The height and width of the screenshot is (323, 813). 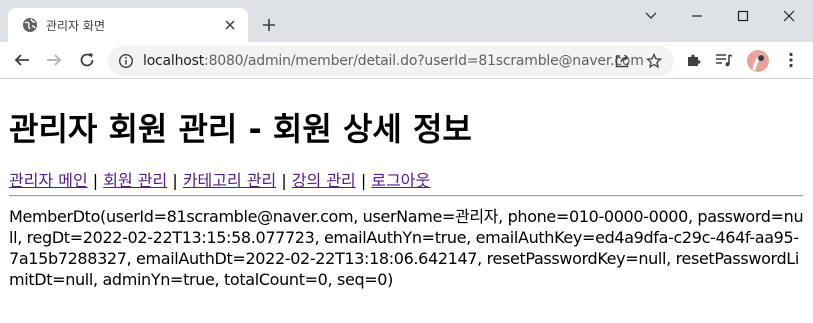 I want to click on back-arrow-icon, so click(x=22, y=60).